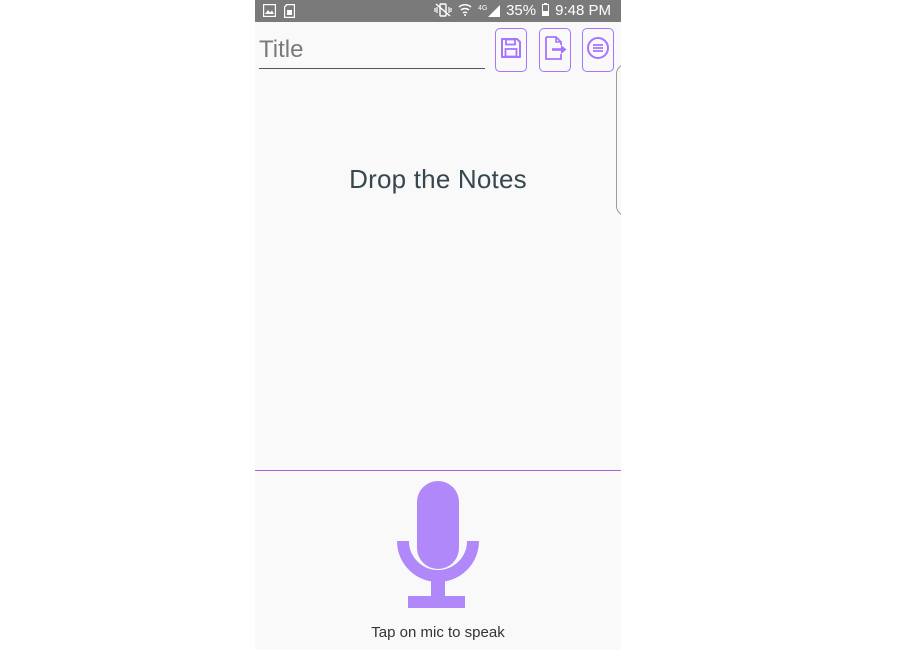 This screenshot has height=650, width=900. I want to click on status-right: 4G 35% 9:48 PM, so click(522, 11).